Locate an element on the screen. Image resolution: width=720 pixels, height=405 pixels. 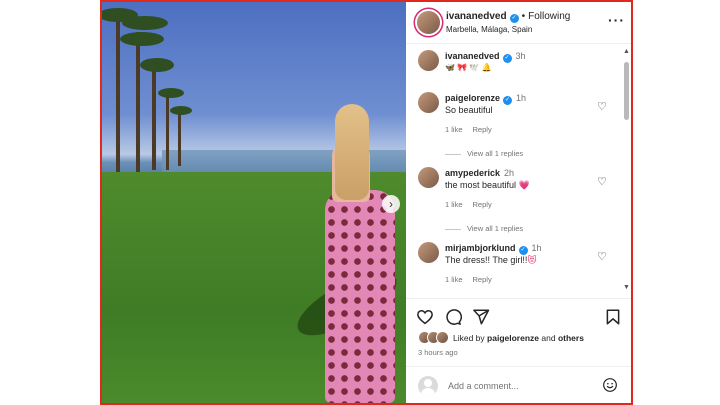
comment-text: the most beautiful 💗 is located at coordinates (487, 185).